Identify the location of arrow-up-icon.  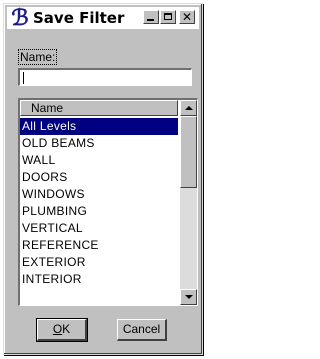
(189, 108).